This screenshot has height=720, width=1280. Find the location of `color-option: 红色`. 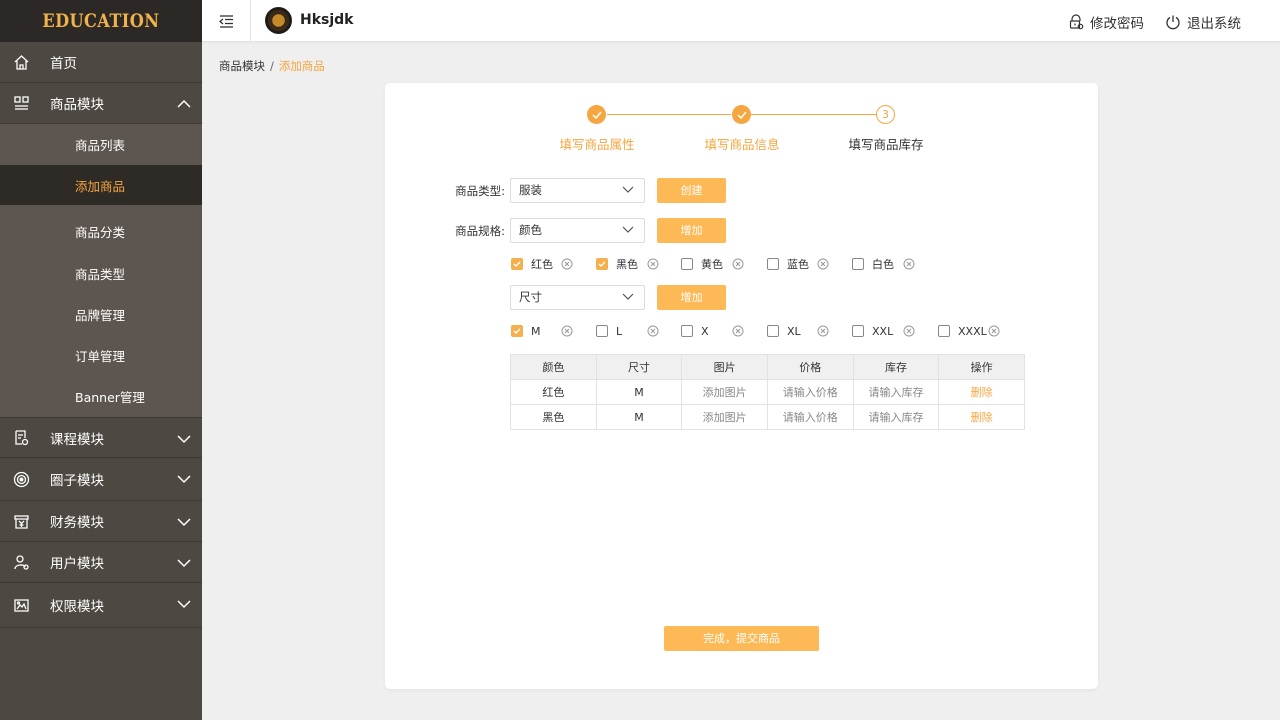

color-option: 红色 is located at coordinates (532, 264).